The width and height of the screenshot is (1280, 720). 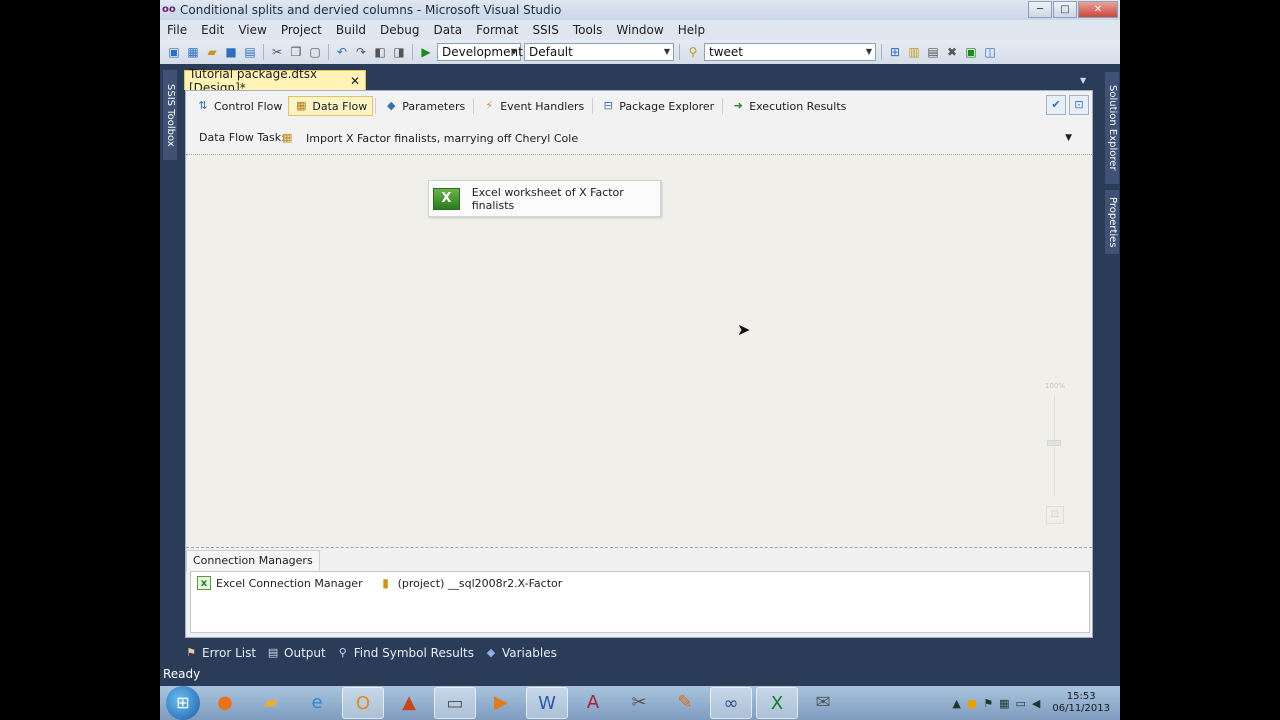 What do you see at coordinates (881, 52) in the screenshot?
I see `toolbar-separator` at bounding box center [881, 52].